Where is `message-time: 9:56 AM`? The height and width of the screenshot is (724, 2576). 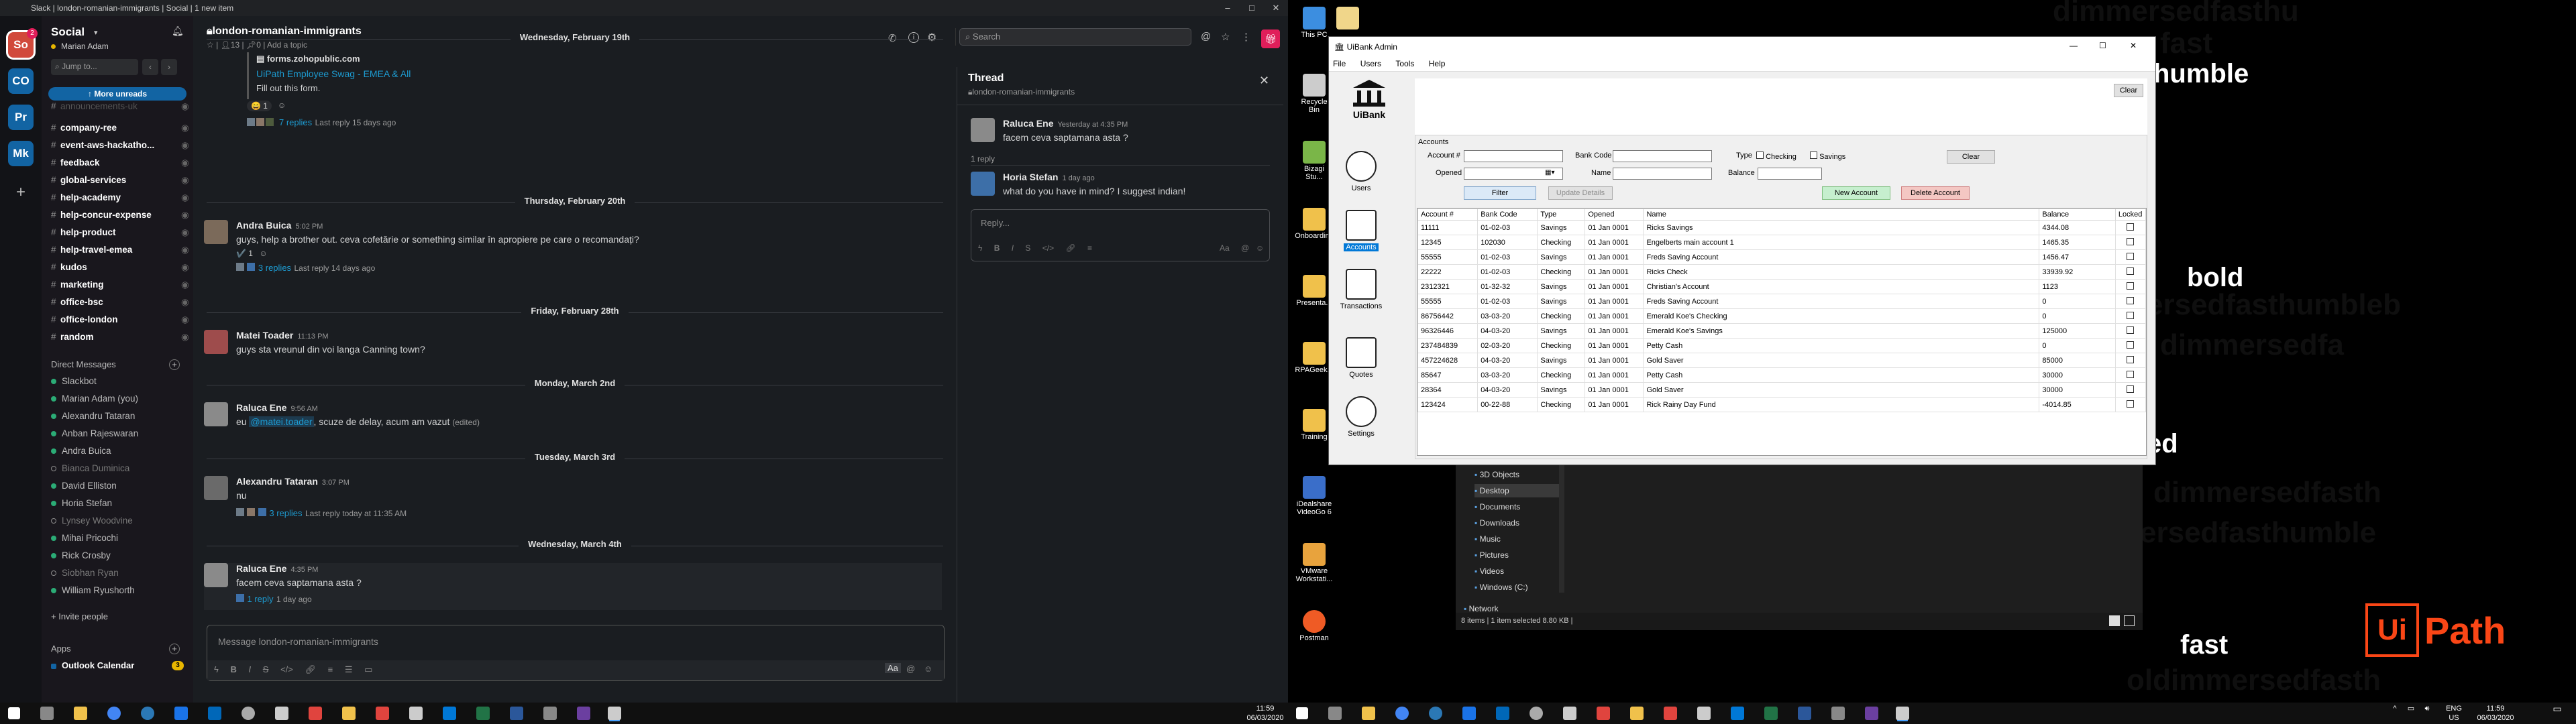
message-time: 9:56 AM is located at coordinates (303, 409).